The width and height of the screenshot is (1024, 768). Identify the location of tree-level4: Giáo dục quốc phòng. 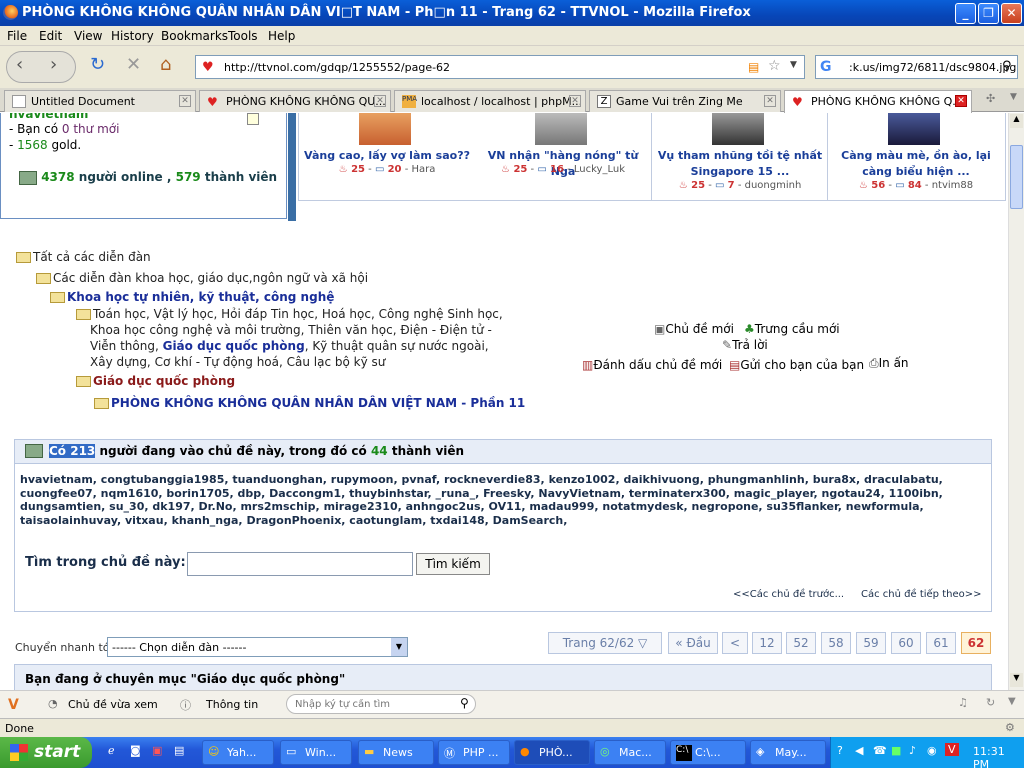
(164, 381).